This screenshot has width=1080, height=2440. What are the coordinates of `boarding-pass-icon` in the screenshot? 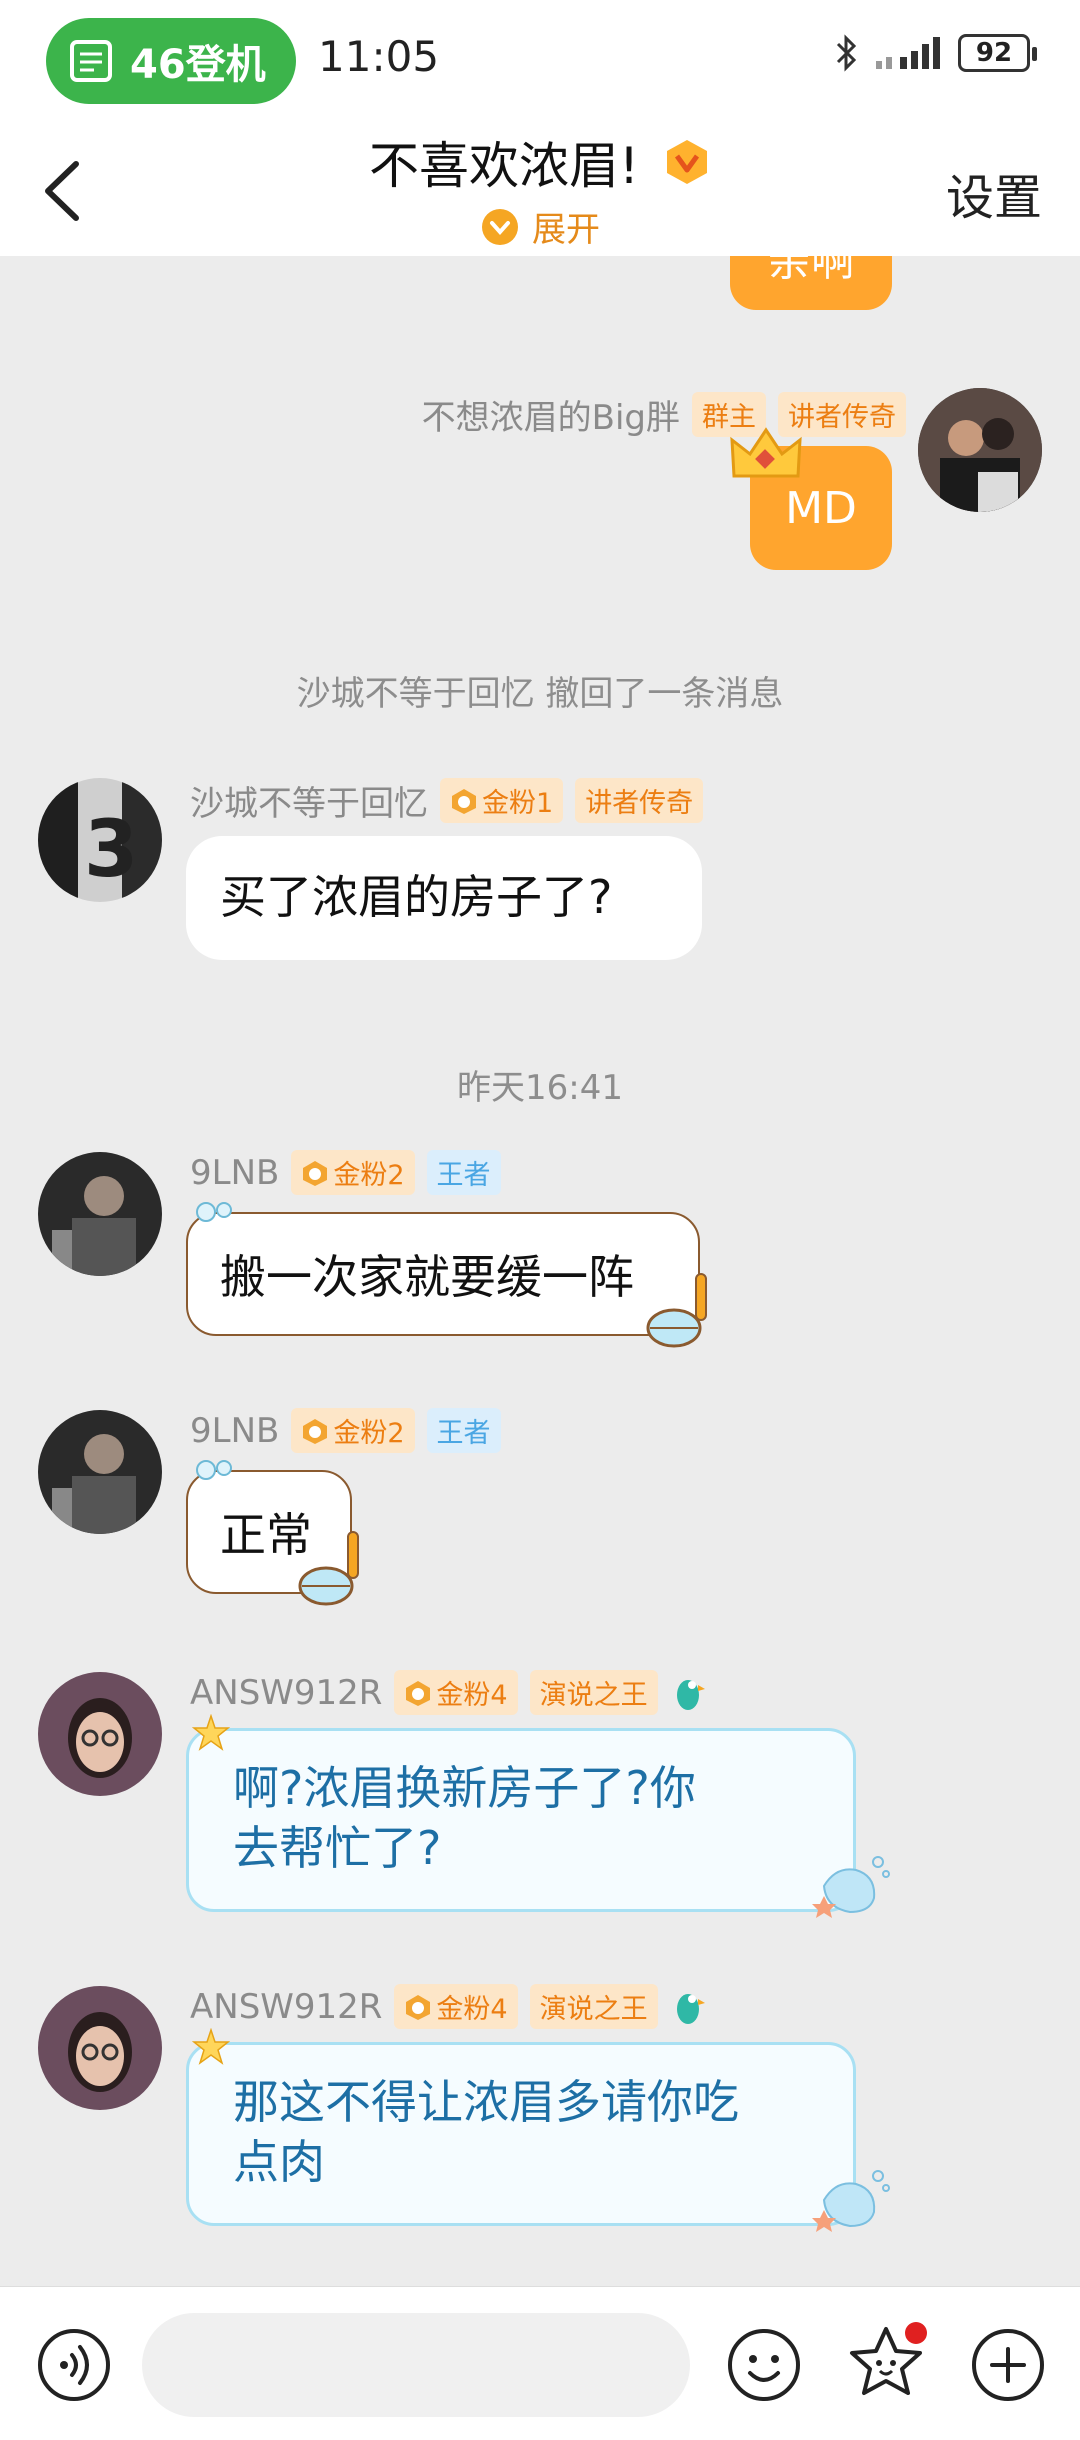 It's located at (91, 61).